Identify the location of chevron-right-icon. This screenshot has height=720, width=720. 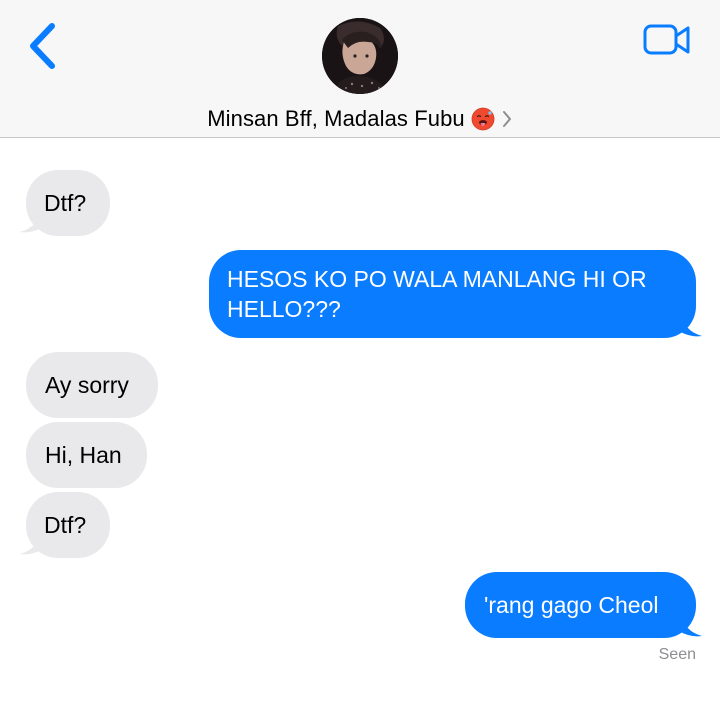
(506, 119).